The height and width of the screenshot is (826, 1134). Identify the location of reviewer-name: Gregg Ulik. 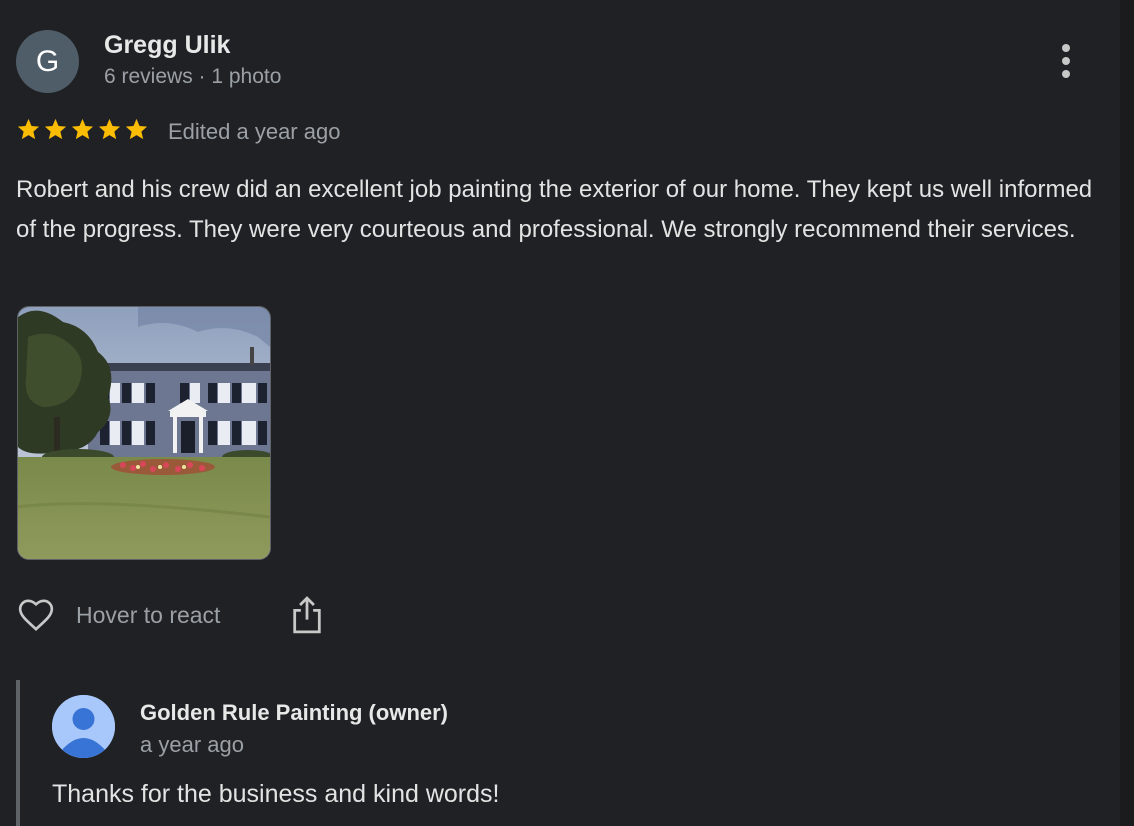
(167, 45).